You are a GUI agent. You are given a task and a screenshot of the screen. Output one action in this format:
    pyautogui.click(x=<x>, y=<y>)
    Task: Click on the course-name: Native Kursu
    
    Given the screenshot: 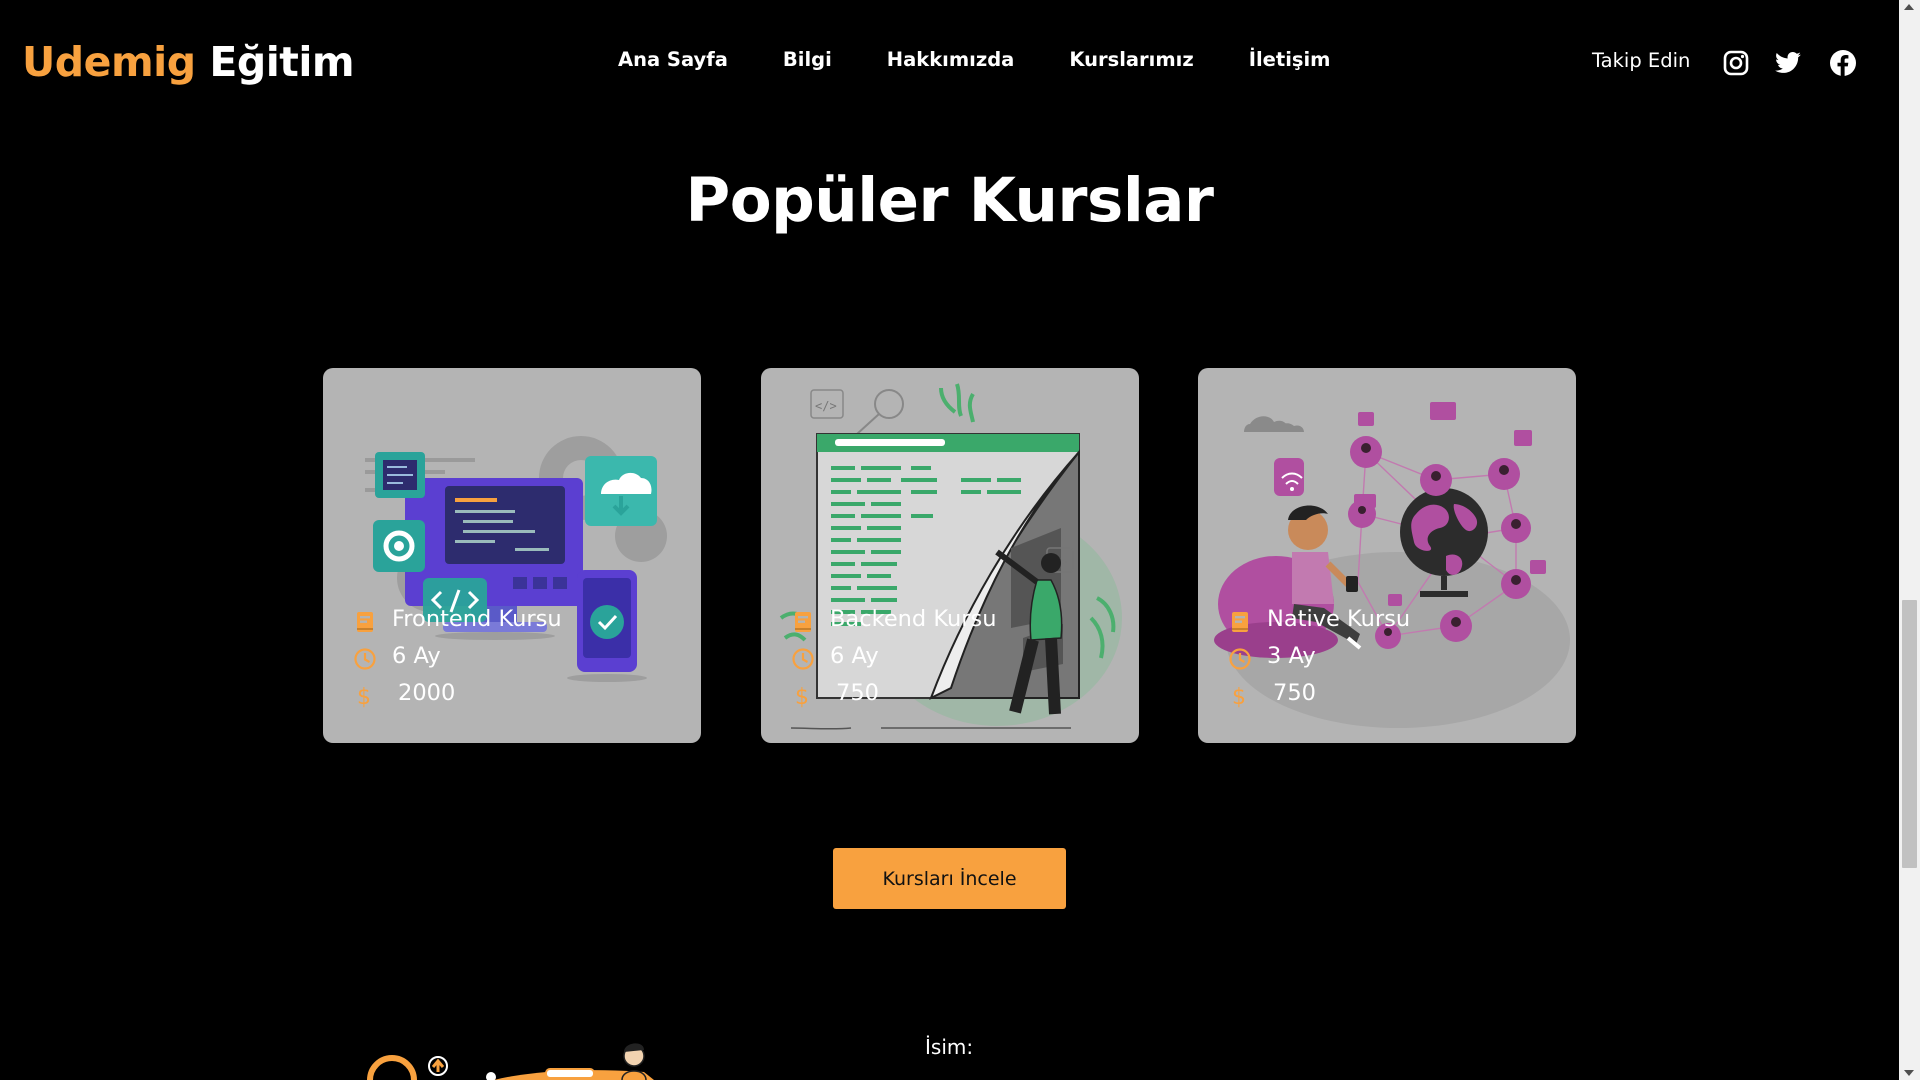 What is the action you would take?
    pyautogui.click(x=1339, y=619)
    